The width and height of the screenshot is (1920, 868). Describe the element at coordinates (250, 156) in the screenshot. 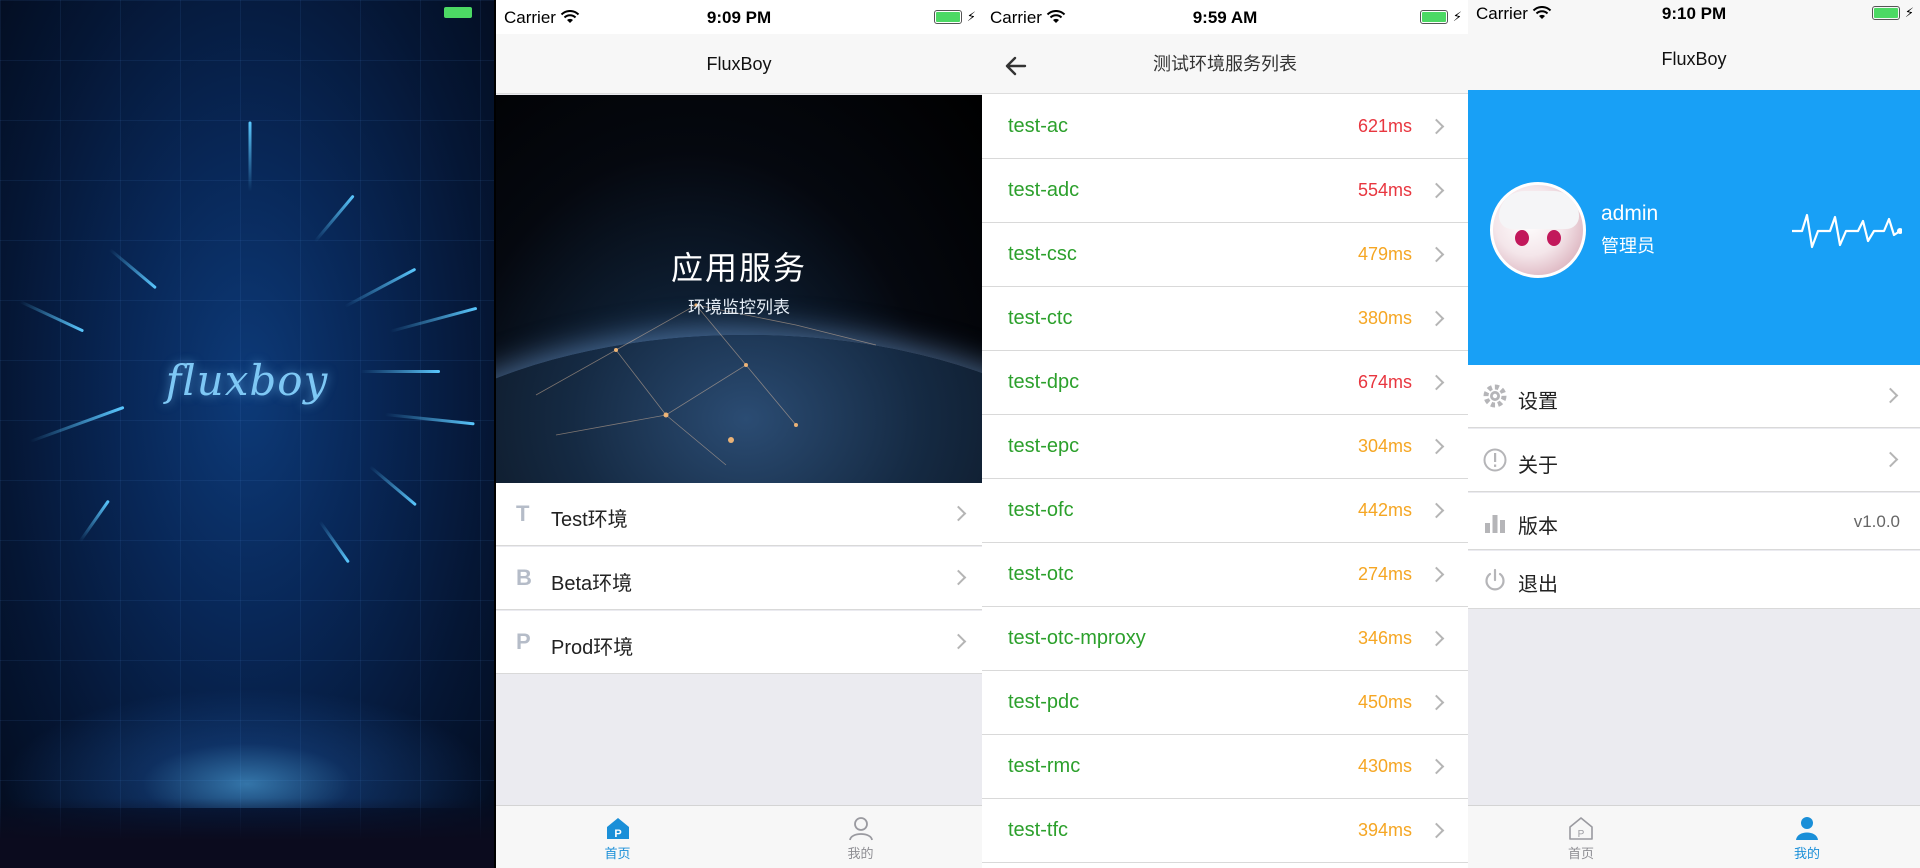

I see `light-streak` at that location.